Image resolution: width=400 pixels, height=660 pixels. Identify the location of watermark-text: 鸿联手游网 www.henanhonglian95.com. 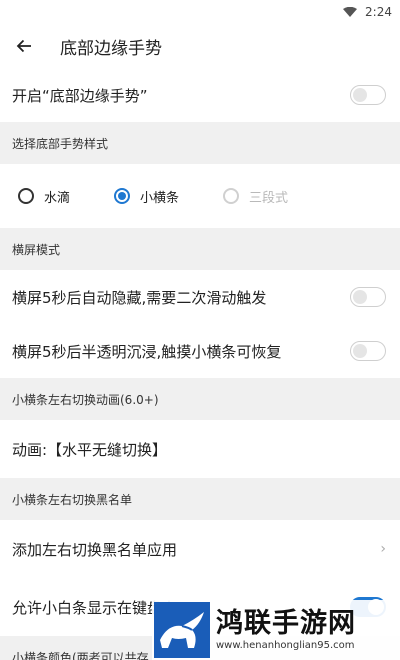
(286, 630).